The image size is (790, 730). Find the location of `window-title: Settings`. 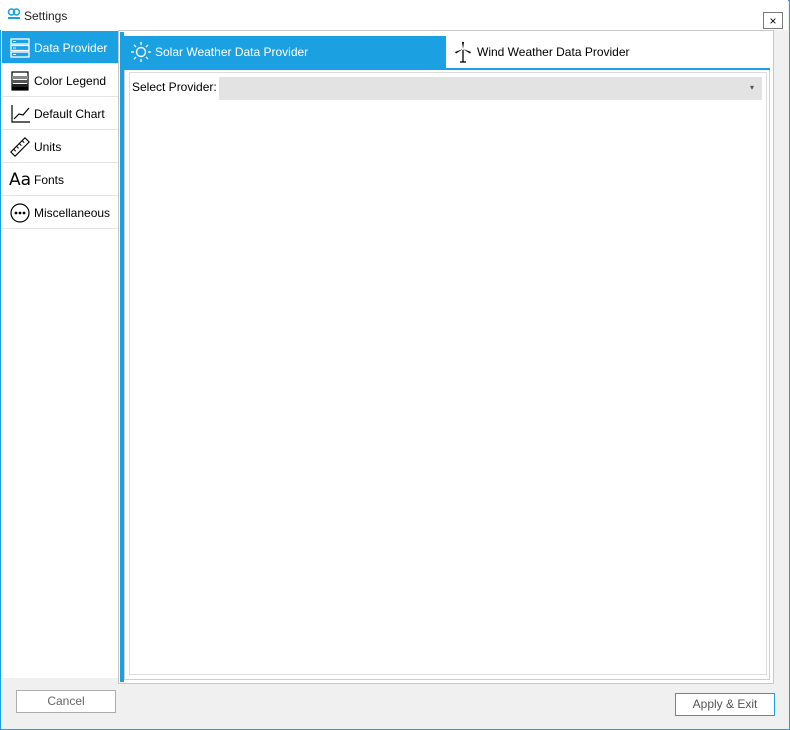

window-title: Settings is located at coordinates (46, 16).